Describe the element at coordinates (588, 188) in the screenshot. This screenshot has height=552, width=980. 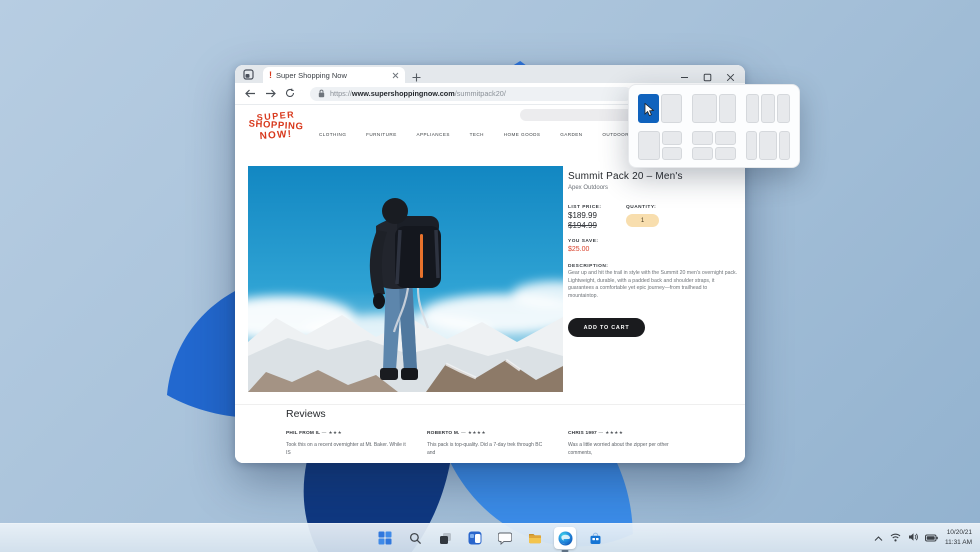
I see `product-brand: Apex Outdoors` at that location.